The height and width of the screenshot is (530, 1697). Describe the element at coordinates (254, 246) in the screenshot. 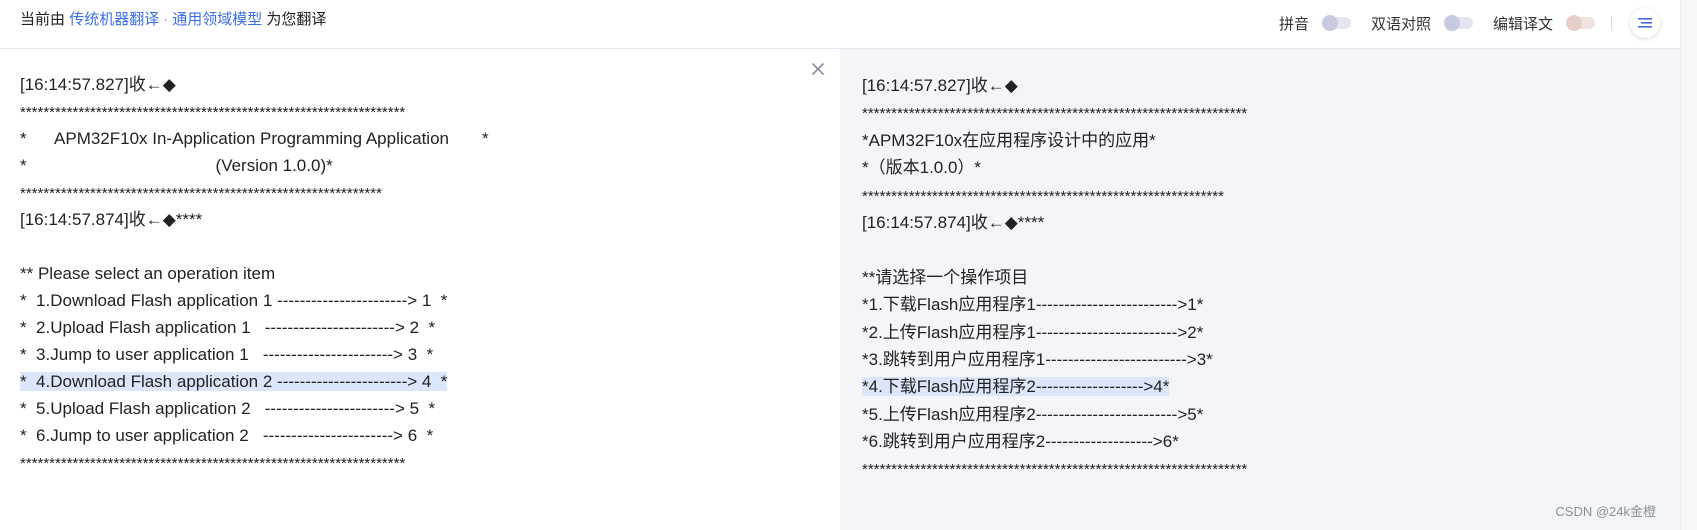

I see `source-line` at that location.